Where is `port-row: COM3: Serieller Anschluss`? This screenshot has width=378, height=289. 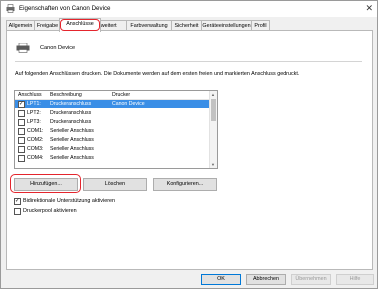
port-row: COM3: Serieller Anschluss is located at coordinates (112, 149).